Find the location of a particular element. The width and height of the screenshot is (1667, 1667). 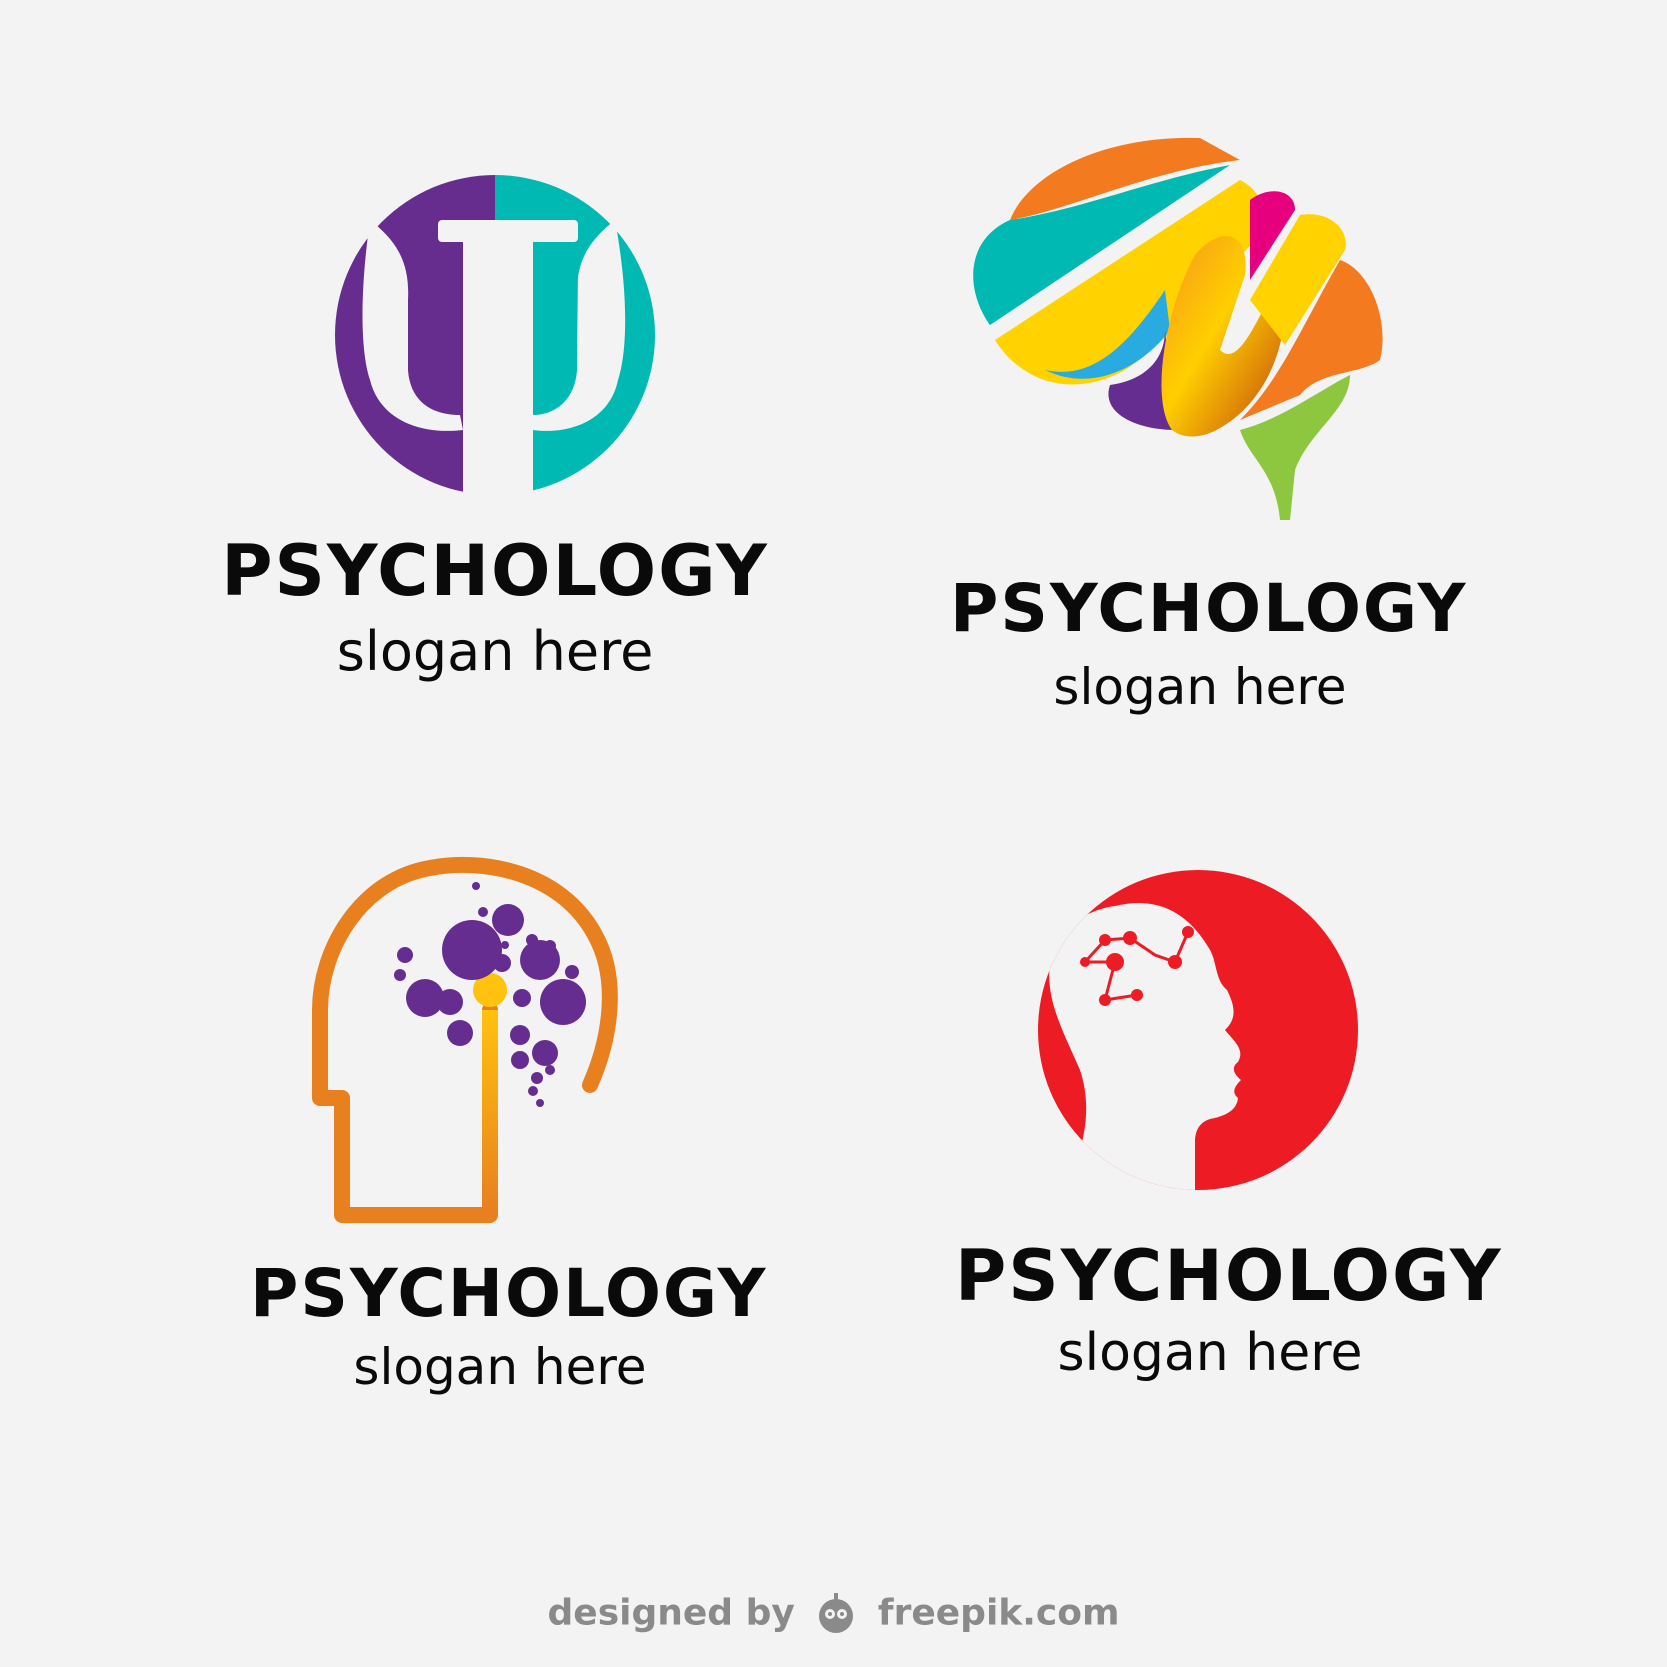

head-profile-dots-icon is located at coordinates (465, 1039).